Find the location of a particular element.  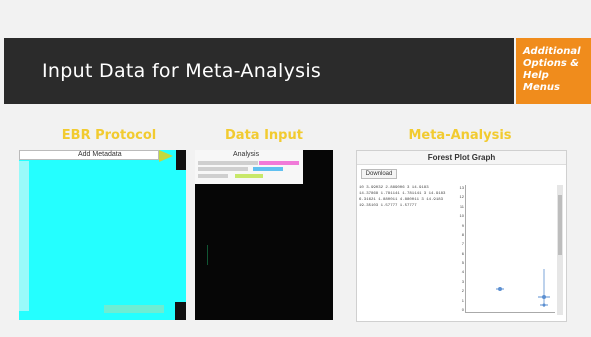

ebr-footer-bar is located at coordinates (134, 309).